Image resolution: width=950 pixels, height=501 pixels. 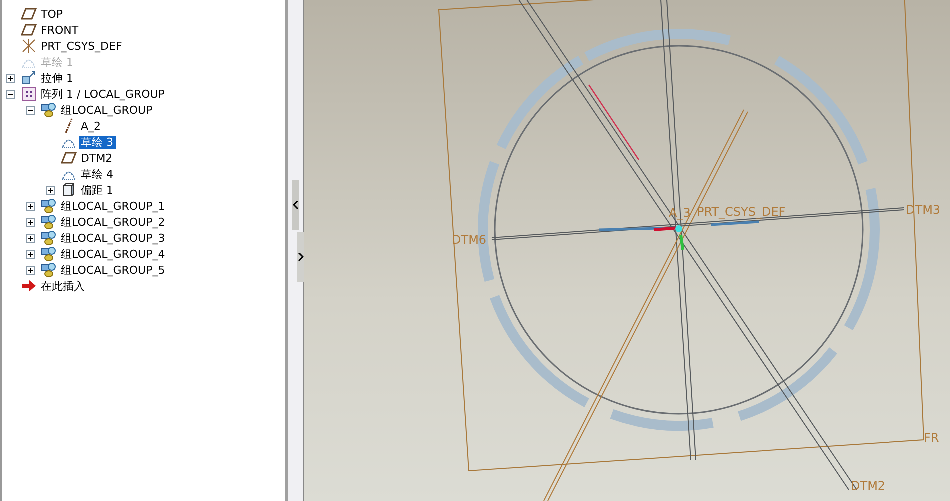 What do you see at coordinates (52, 14) in the screenshot?
I see `tree-item: TOP` at bounding box center [52, 14].